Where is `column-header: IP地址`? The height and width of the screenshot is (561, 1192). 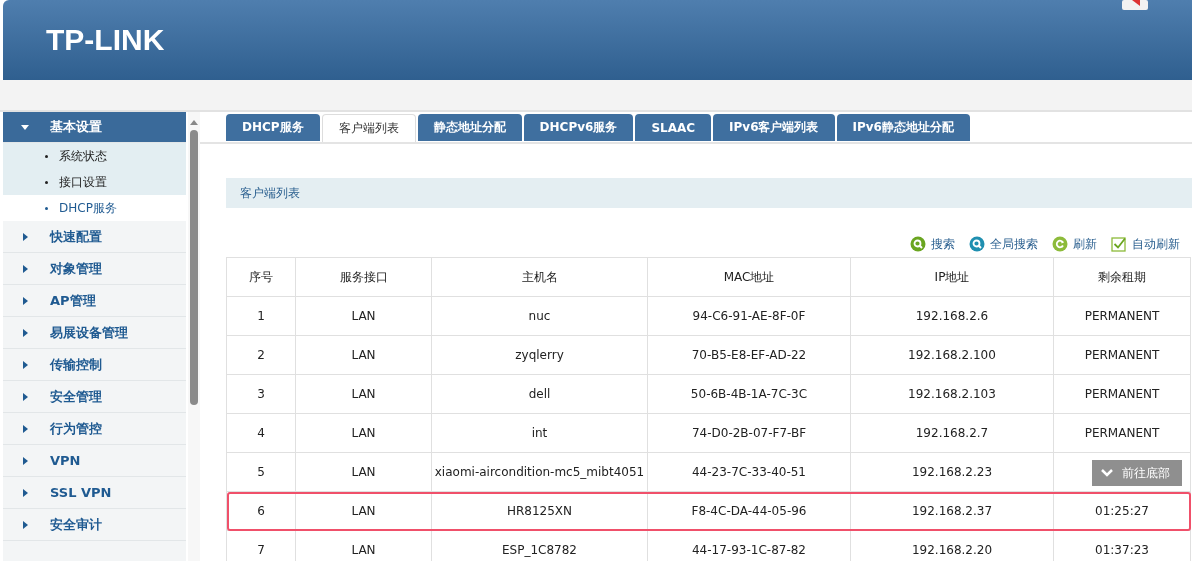
column-header: IP地址 is located at coordinates (952, 277).